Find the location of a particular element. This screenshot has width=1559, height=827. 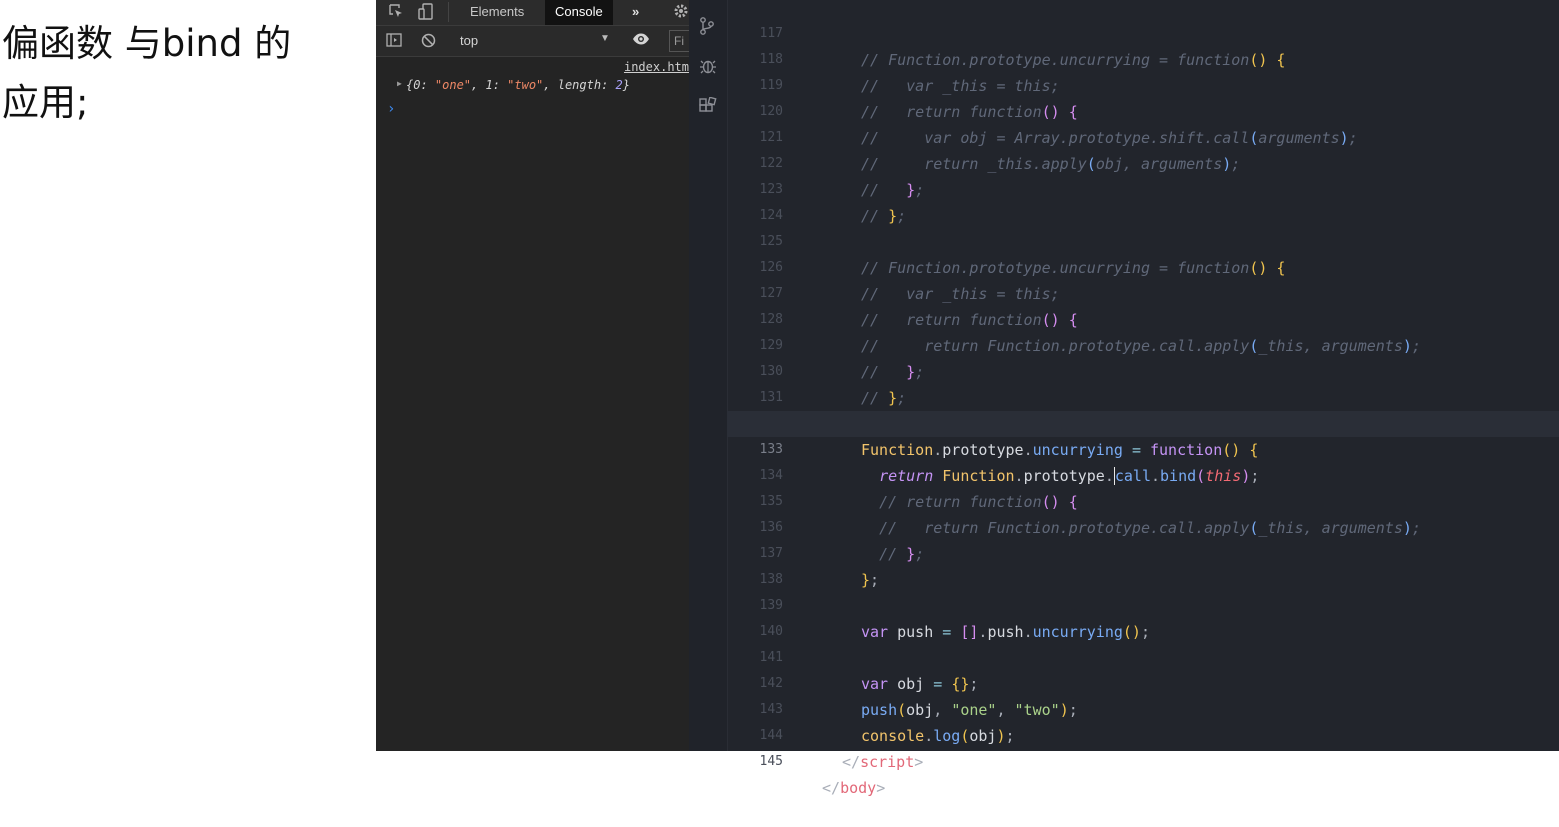

code-line: 131 is located at coordinates (1143, 382).